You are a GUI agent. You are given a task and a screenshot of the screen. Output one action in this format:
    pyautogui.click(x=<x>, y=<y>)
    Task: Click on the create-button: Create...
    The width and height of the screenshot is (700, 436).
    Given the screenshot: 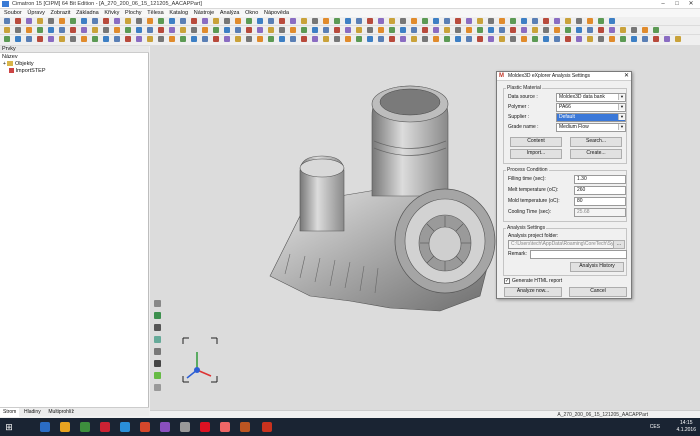 What is the action you would take?
    pyautogui.click(x=596, y=154)
    